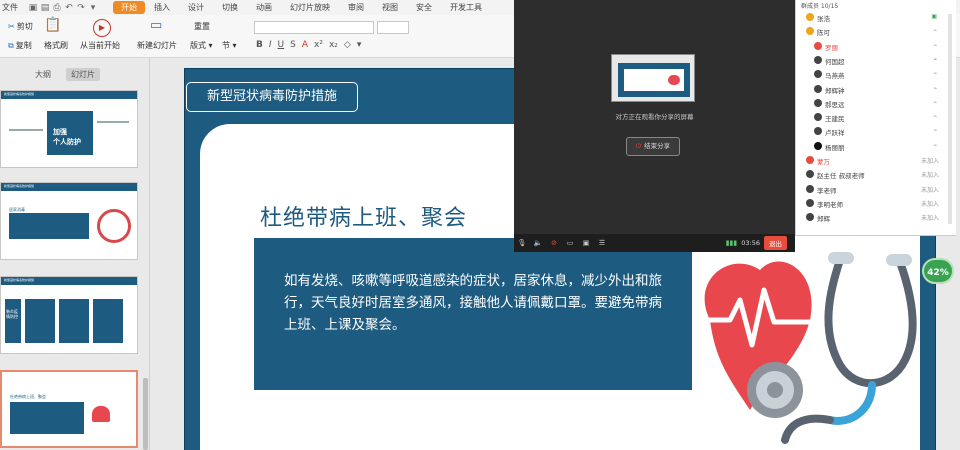  Describe the element at coordinates (259, 45) in the screenshot. I see `bold-icon: B` at that location.